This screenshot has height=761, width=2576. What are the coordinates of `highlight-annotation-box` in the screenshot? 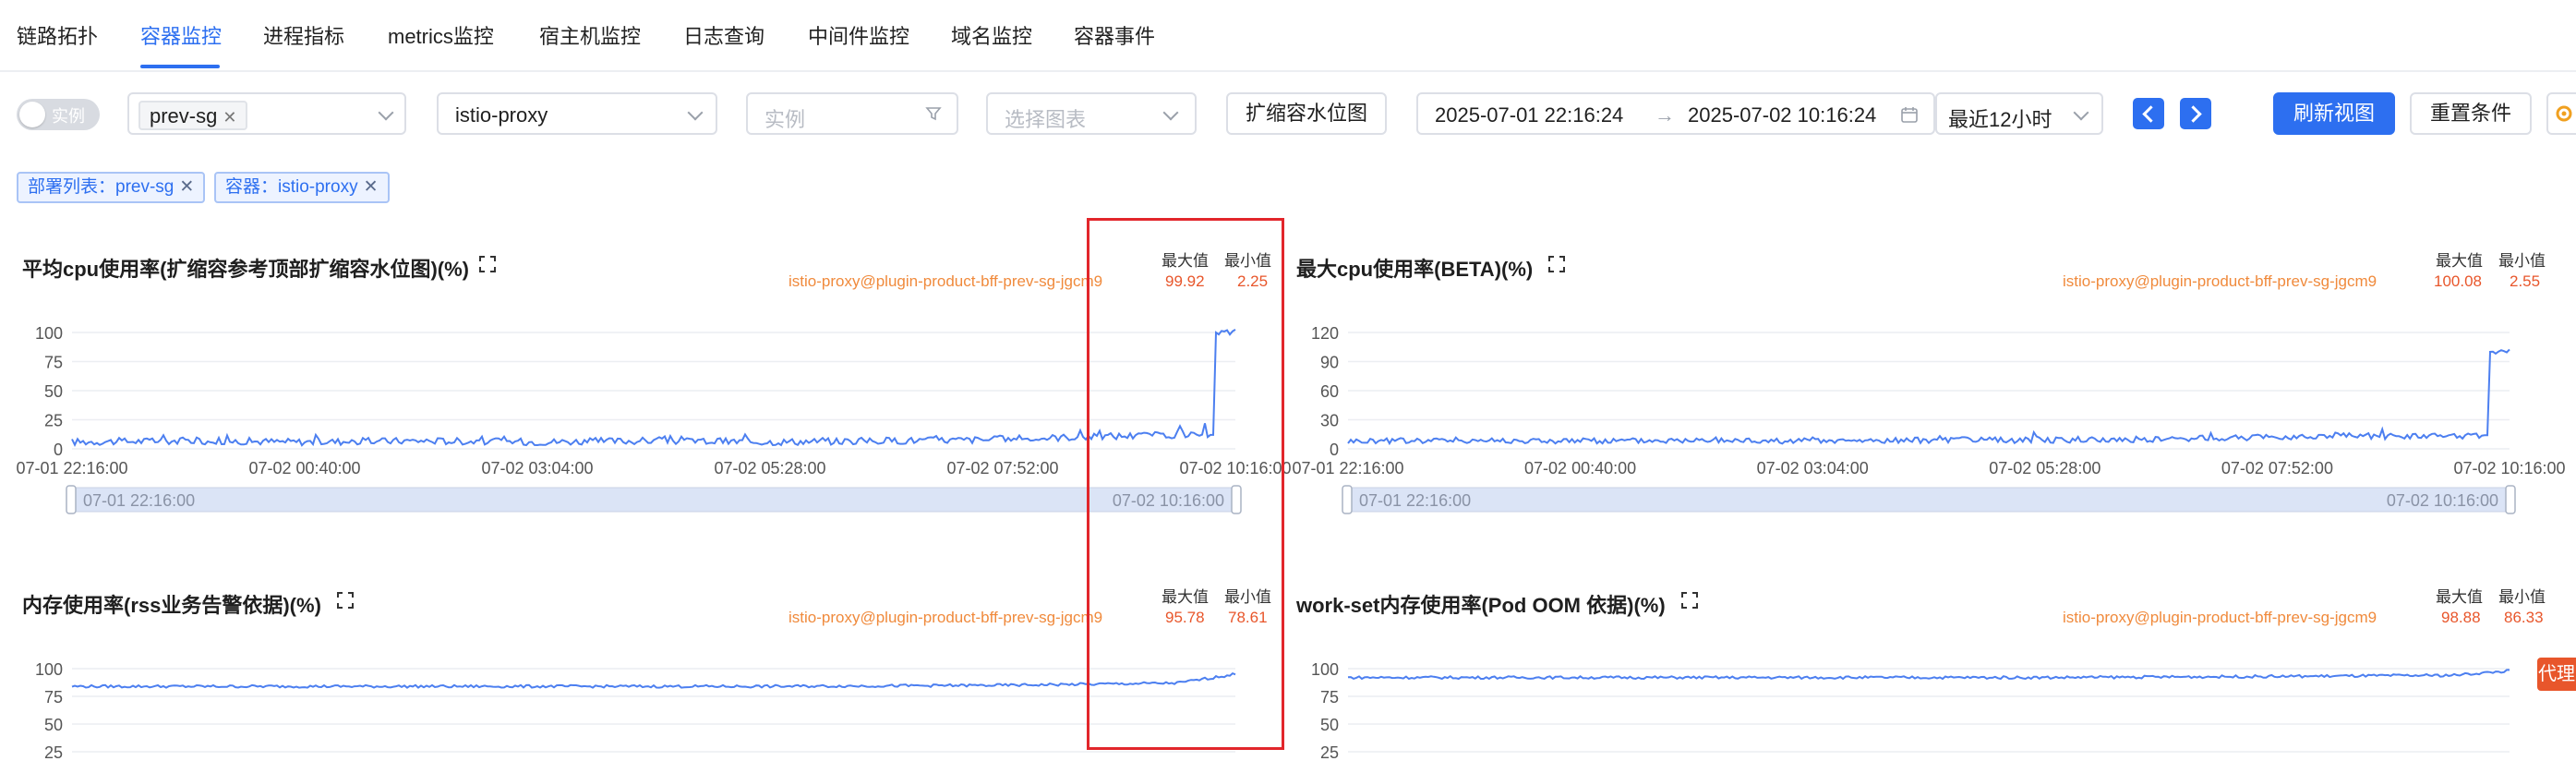 It's located at (1185, 484).